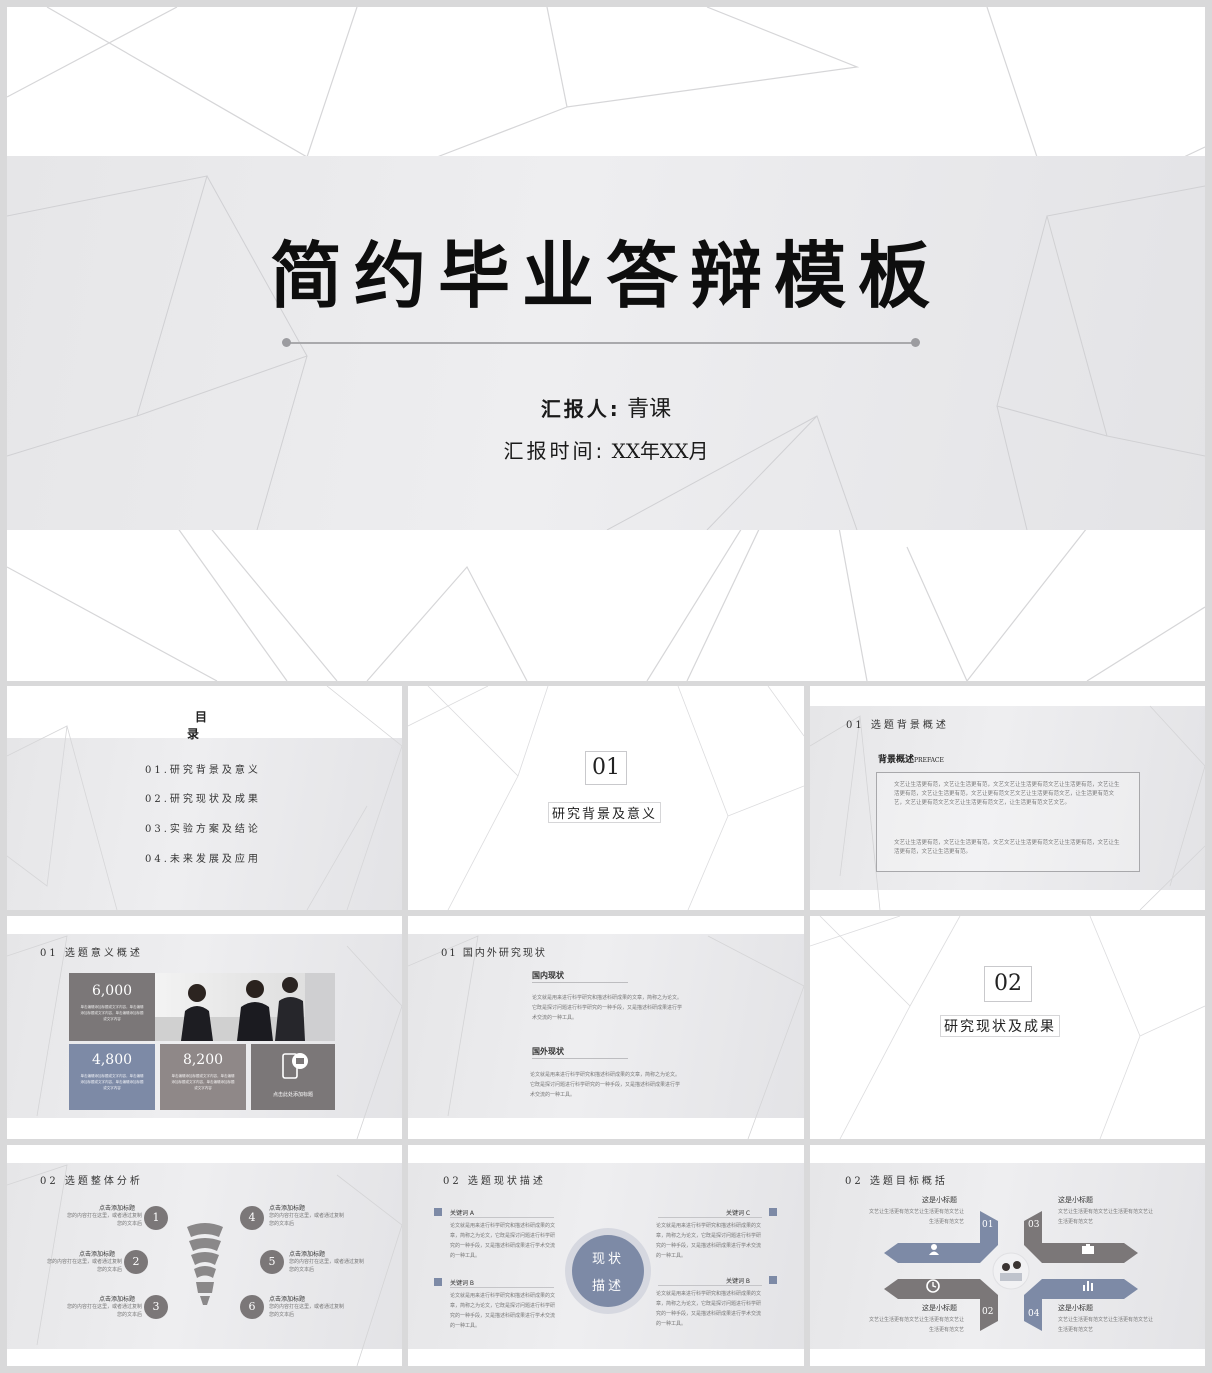  Describe the element at coordinates (911, 760) in the screenshot. I see `preface-subtitle: 背景概述PREFACE` at that location.